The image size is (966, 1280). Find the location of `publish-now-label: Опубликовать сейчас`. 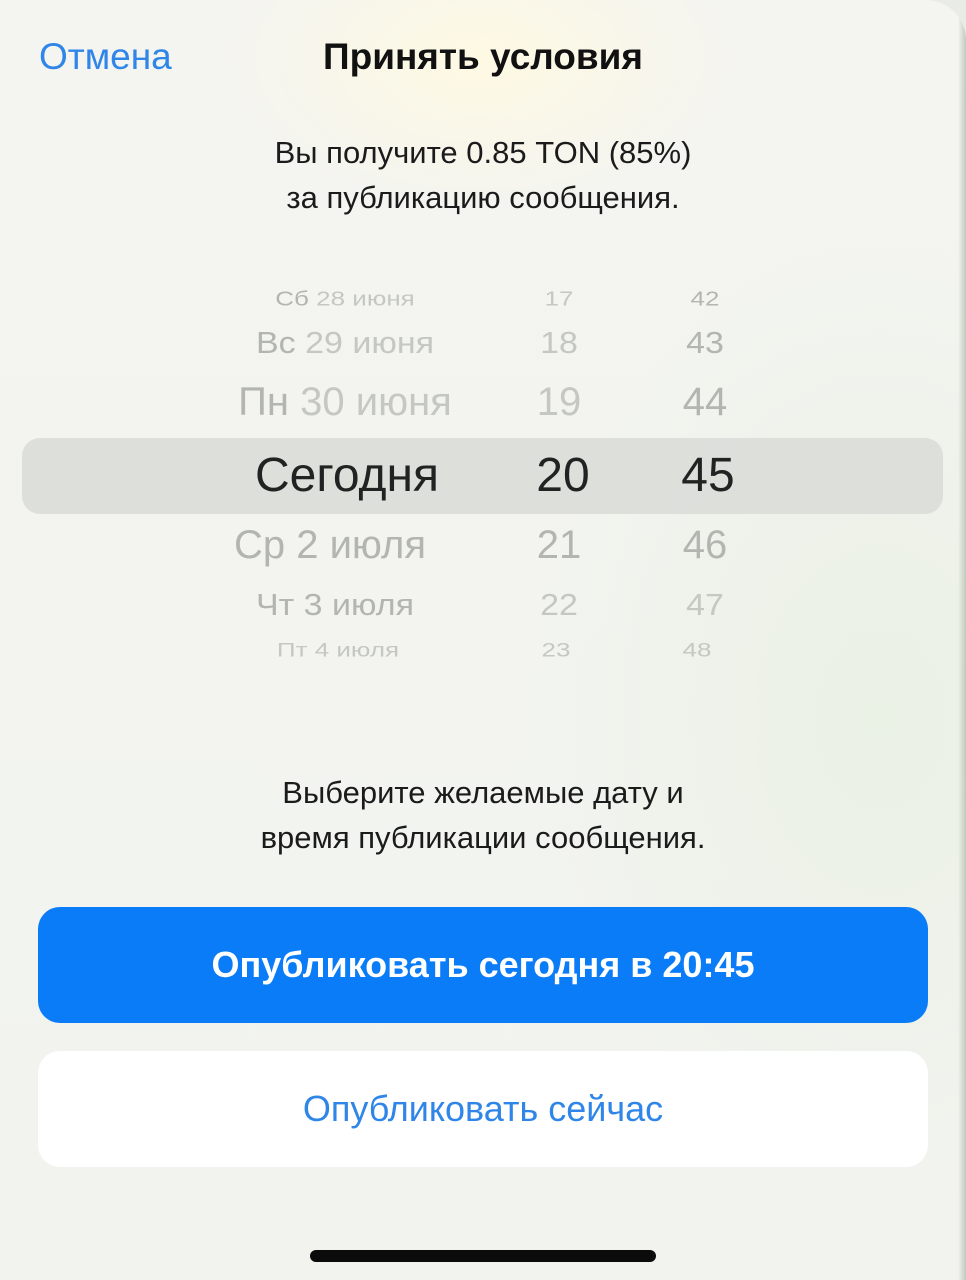

publish-now-label: Опубликовать сейчас is located at coordinates (483, 1108).